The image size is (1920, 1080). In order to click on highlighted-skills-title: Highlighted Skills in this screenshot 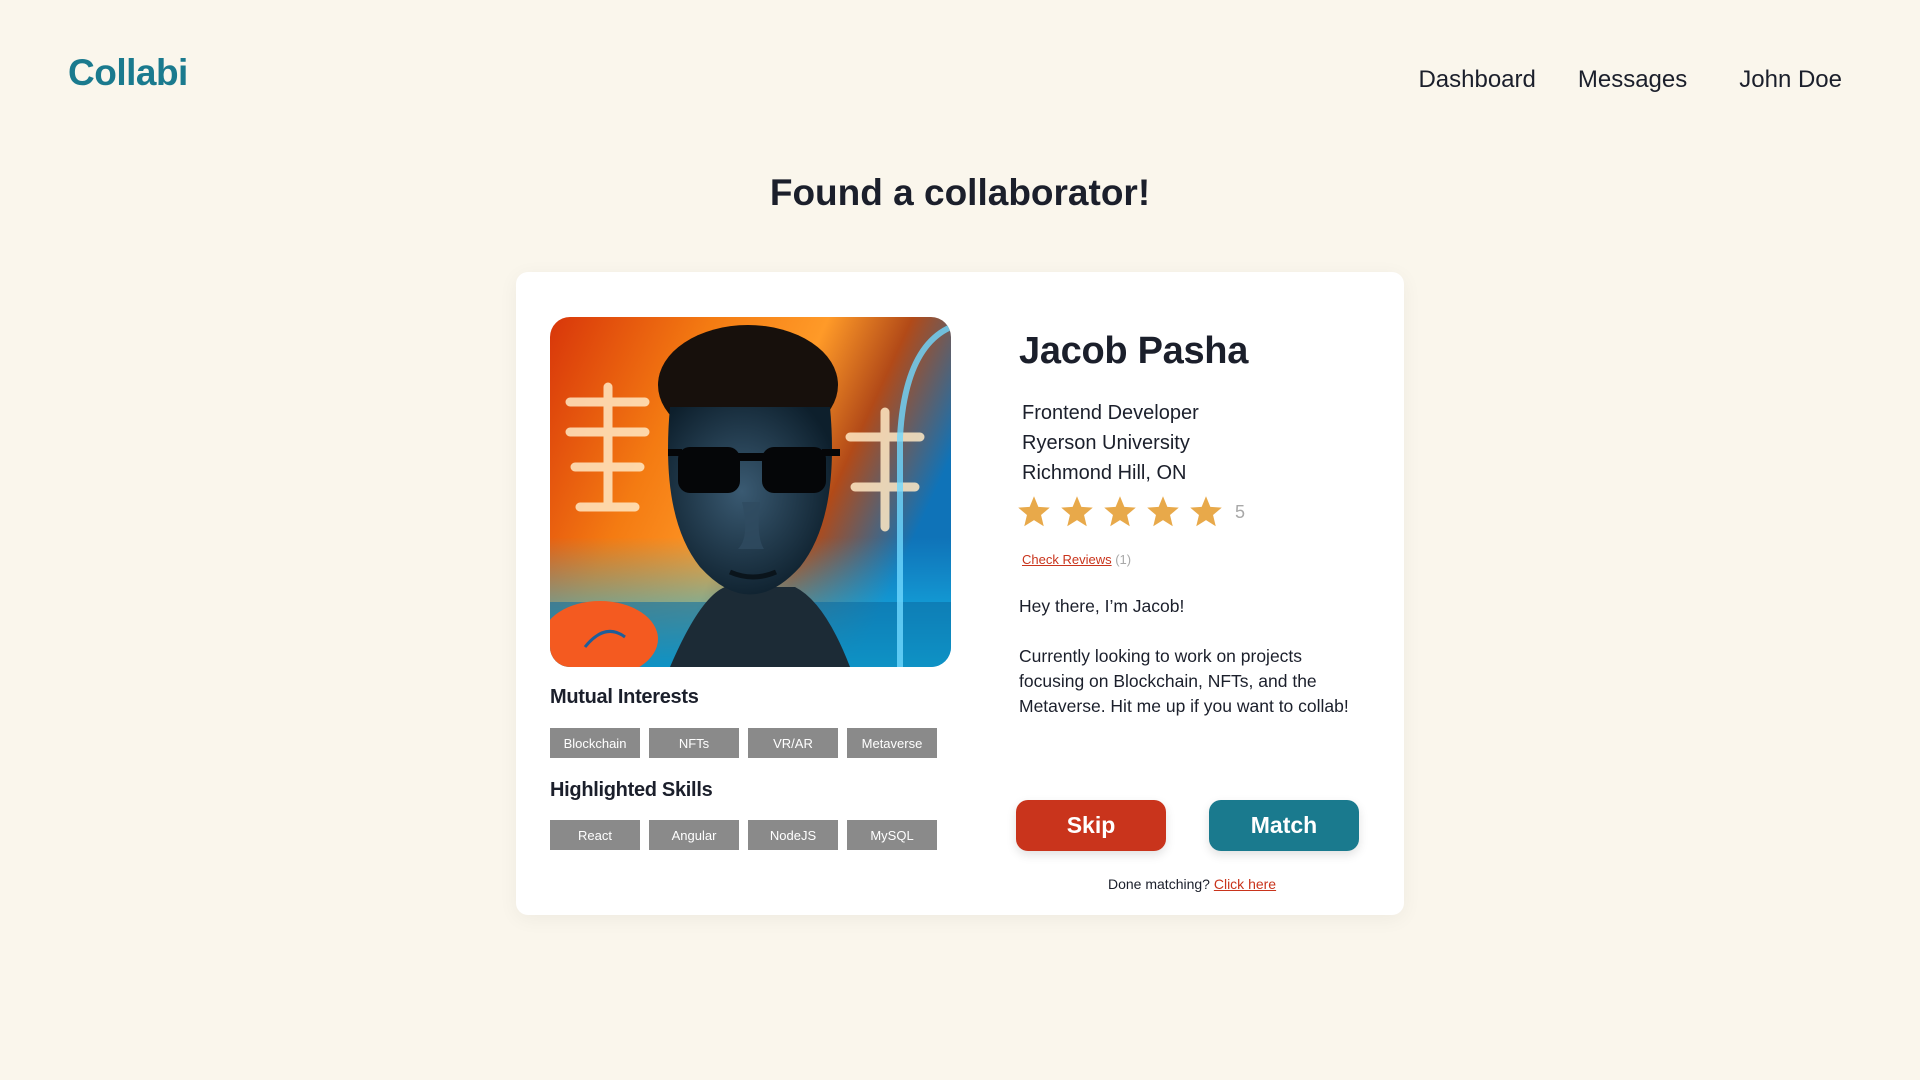, I will do `click(631, 790)`.